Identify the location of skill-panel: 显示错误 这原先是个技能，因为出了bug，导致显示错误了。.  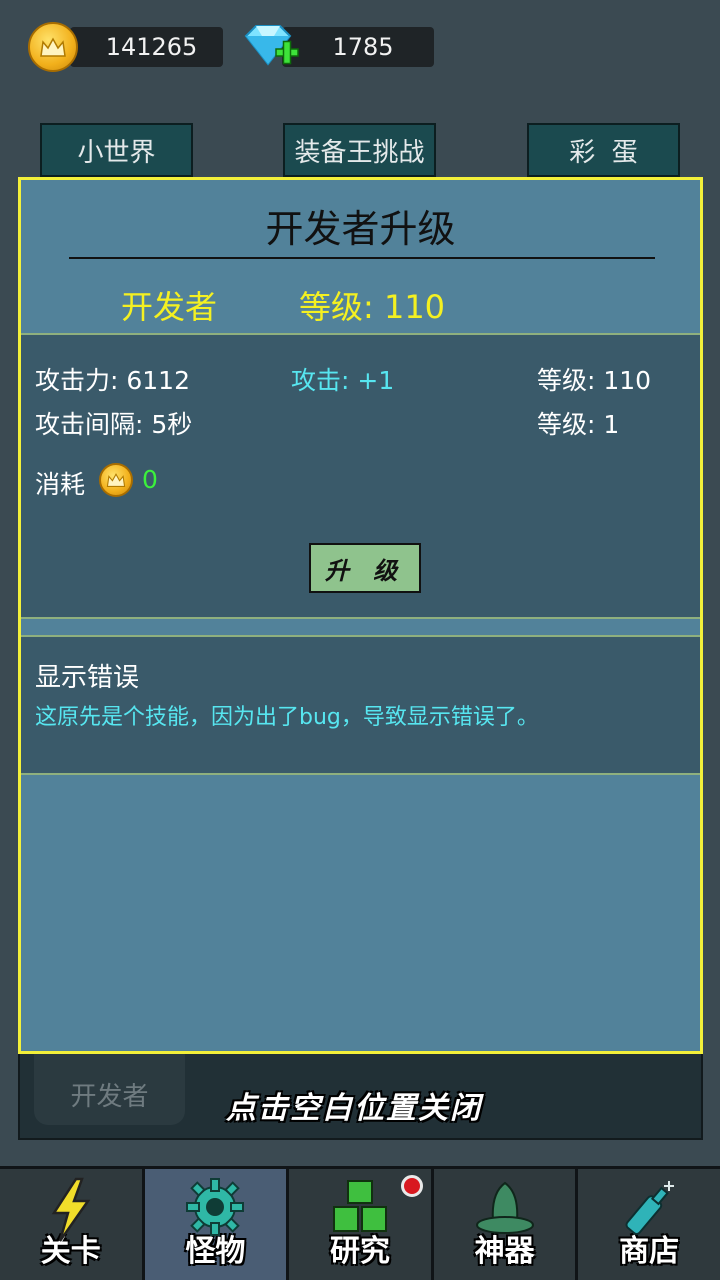
(360, 705).